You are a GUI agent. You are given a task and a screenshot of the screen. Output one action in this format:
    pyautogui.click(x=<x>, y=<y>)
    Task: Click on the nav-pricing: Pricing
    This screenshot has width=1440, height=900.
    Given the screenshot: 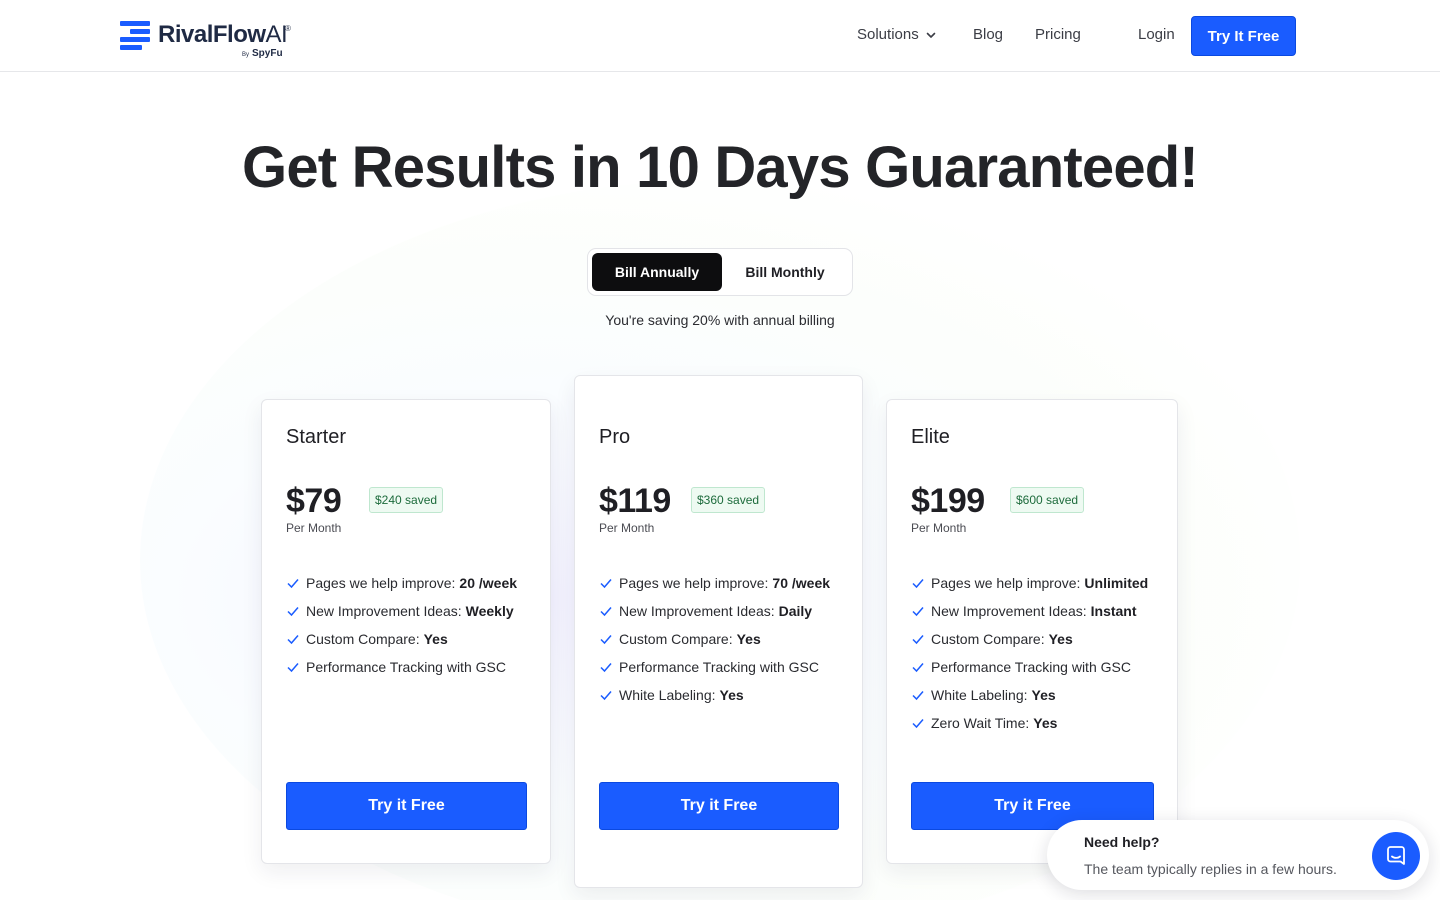 What is the action you would take?
    pyautogui.click(x=1058, y=34)
    